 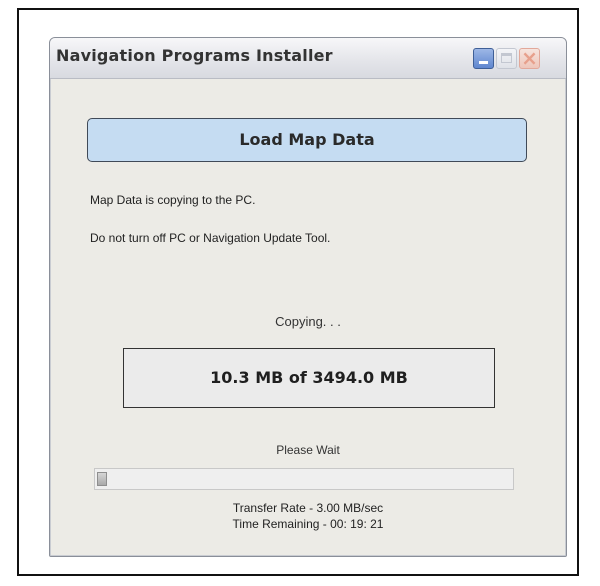 I want to click on progress-fill, so click(x=102, y=479).